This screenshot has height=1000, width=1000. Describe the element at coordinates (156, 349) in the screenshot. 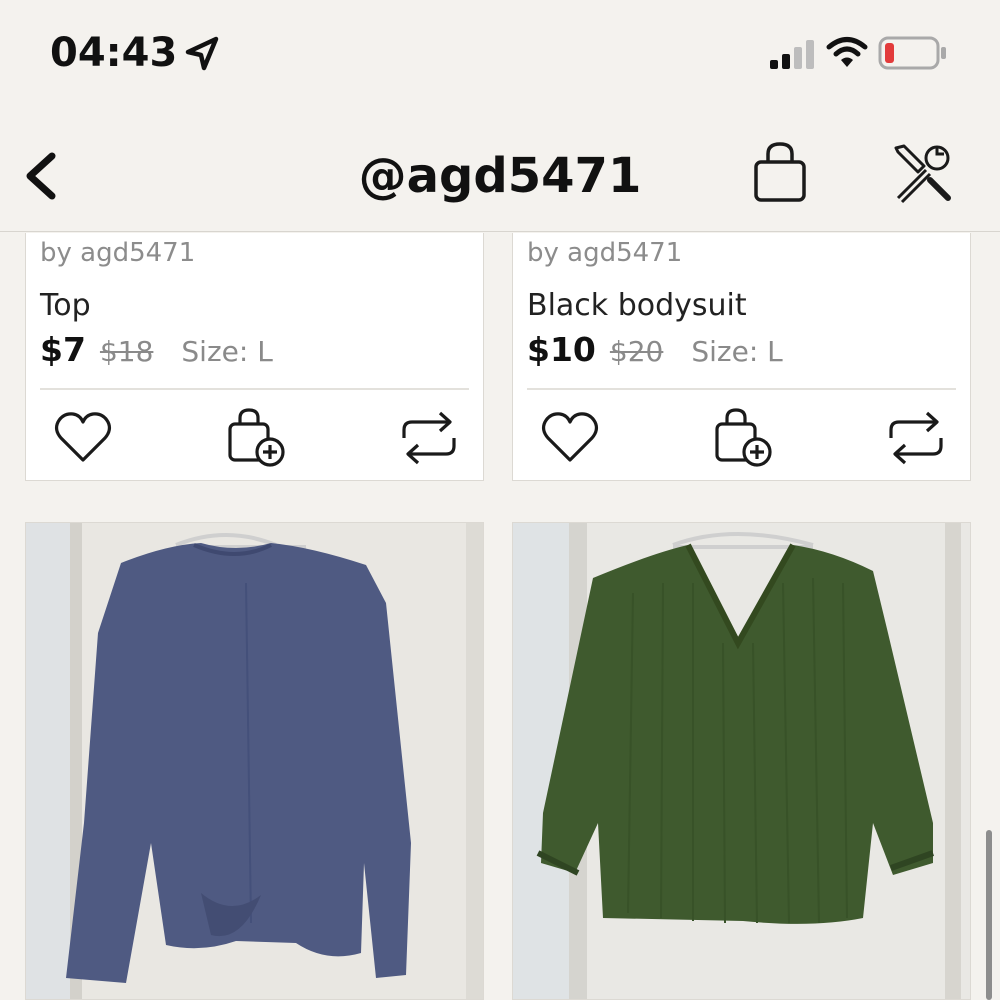

I see `price-row: $7 $18 Size: L` at that location.